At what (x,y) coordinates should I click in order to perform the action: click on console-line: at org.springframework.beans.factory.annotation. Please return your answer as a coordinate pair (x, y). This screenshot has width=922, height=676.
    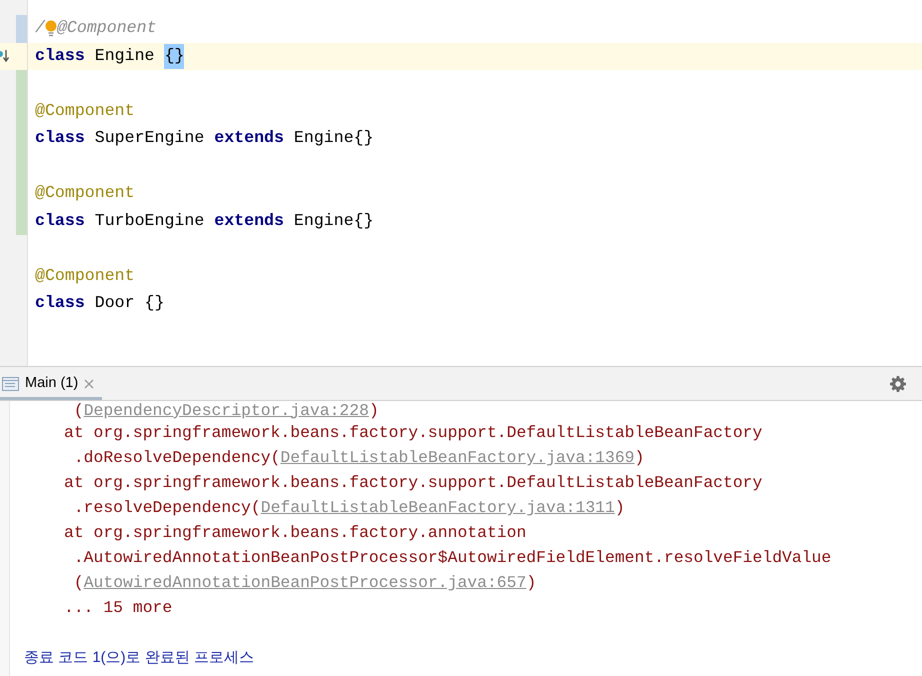
    Looking at the image, I should click on (295, 533).